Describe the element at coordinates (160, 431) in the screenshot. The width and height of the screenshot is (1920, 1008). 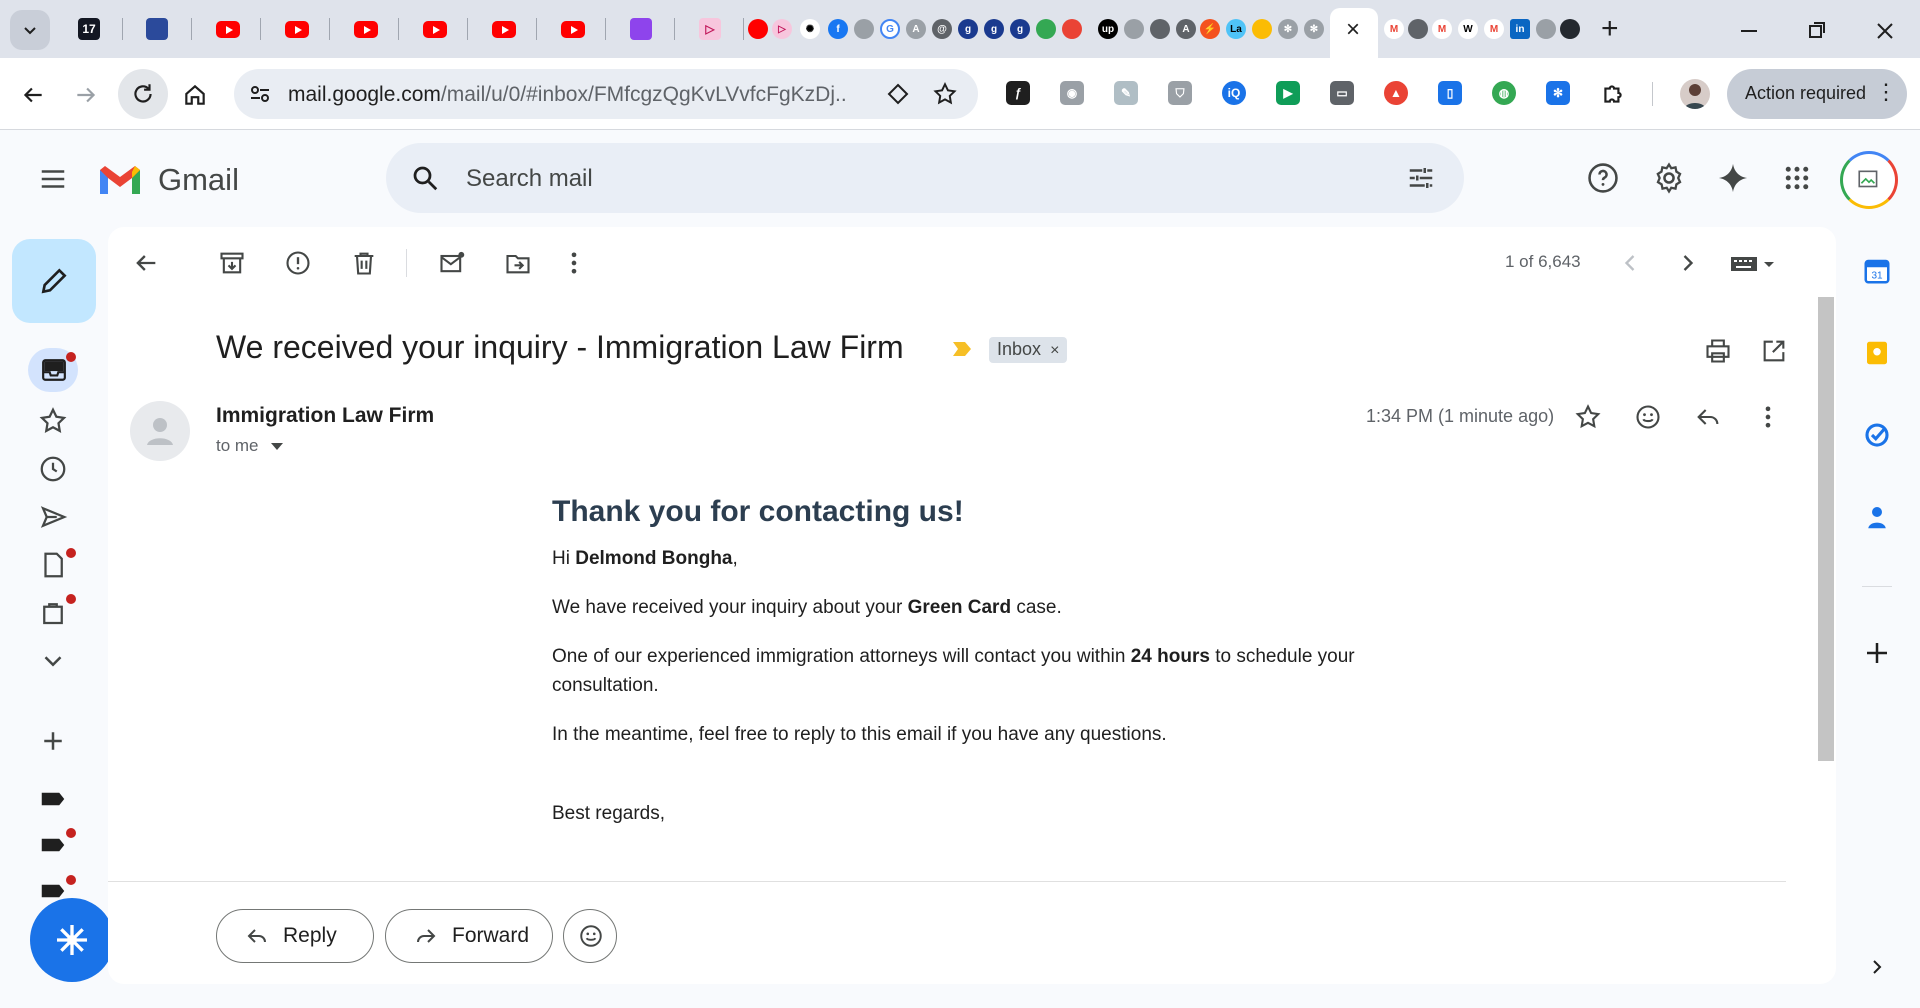
I see `sender-avatar` at that location.